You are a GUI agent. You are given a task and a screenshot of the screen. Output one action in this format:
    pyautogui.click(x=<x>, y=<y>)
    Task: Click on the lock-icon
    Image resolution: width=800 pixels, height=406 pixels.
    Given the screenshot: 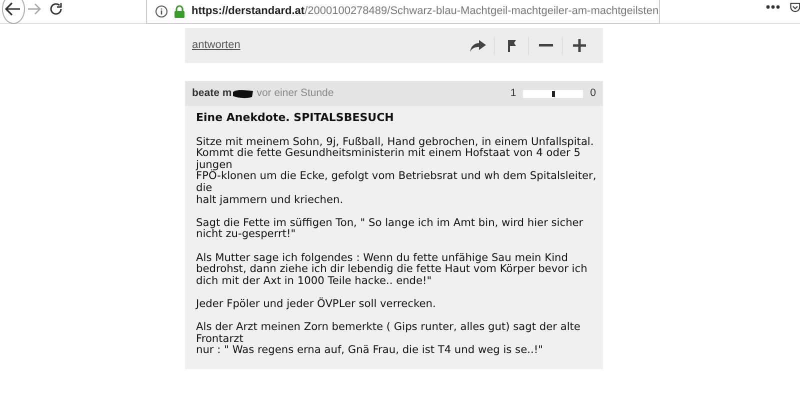 What is the action you would take?
    pyautogui.click(x=180, y=11)
    